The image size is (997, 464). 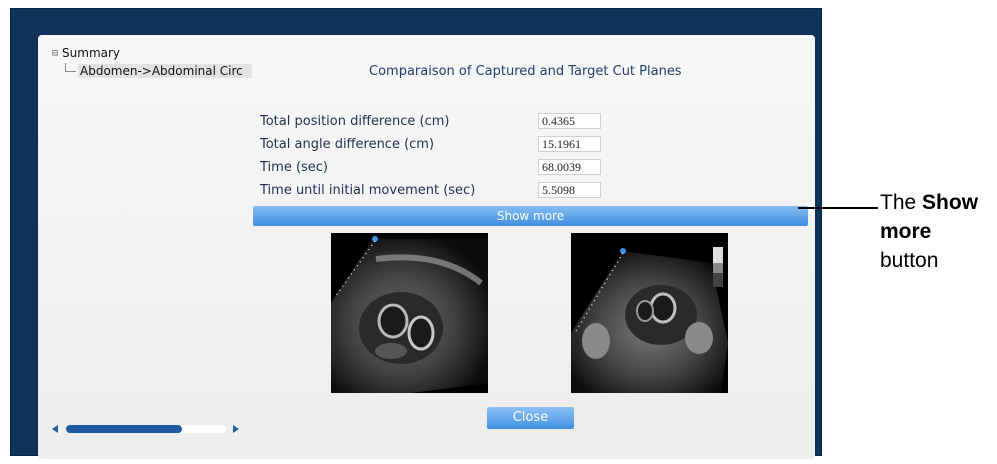 What do you see at coordinates (165, 70) in the screenshot?
I see `tree-item-label: Abdomen->Abdominal Circ` at bounding box center [165, 70].